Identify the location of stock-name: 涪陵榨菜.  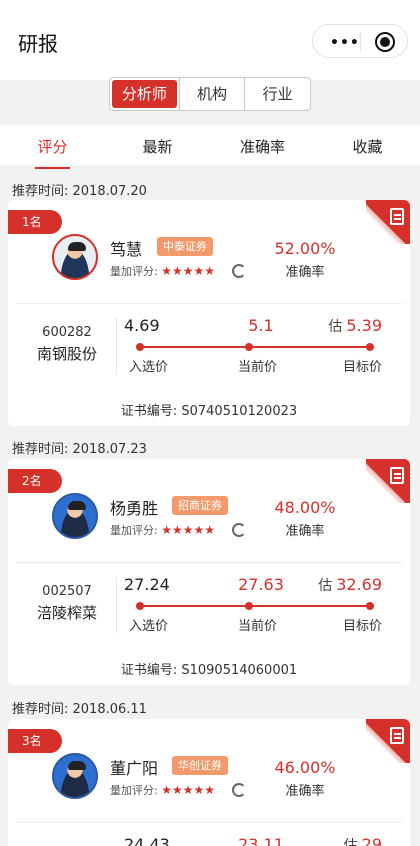
(66, 613).